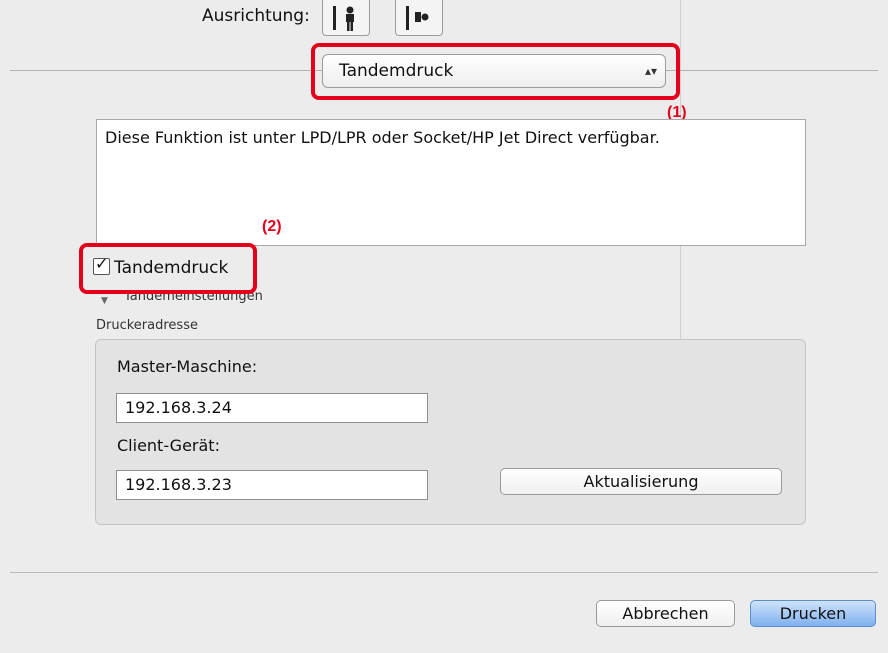  I want to click on cancel-button: Abbrechen, so click(665, 613).